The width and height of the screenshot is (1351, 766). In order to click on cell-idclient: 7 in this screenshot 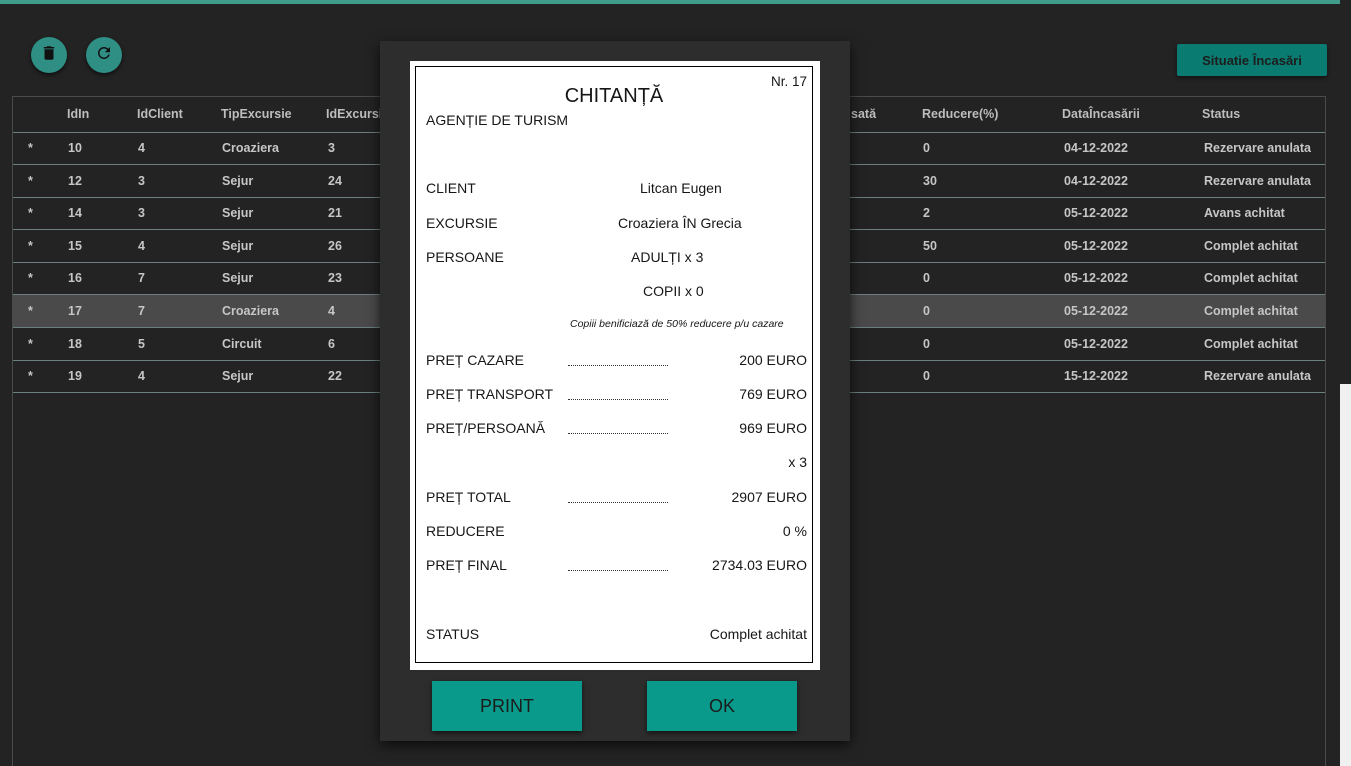, I will do `click(141, 311)`.